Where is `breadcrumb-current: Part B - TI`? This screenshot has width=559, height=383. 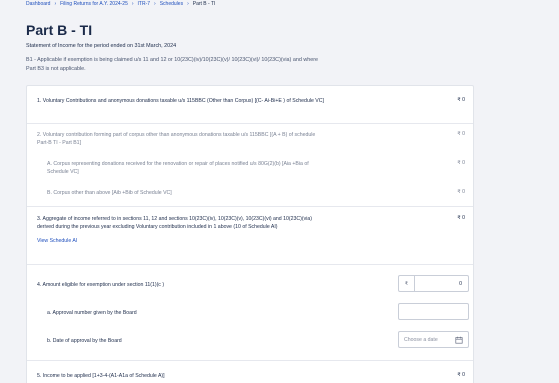
breadcrumb-current: Part B - TI is located at coordinates (204, 4).